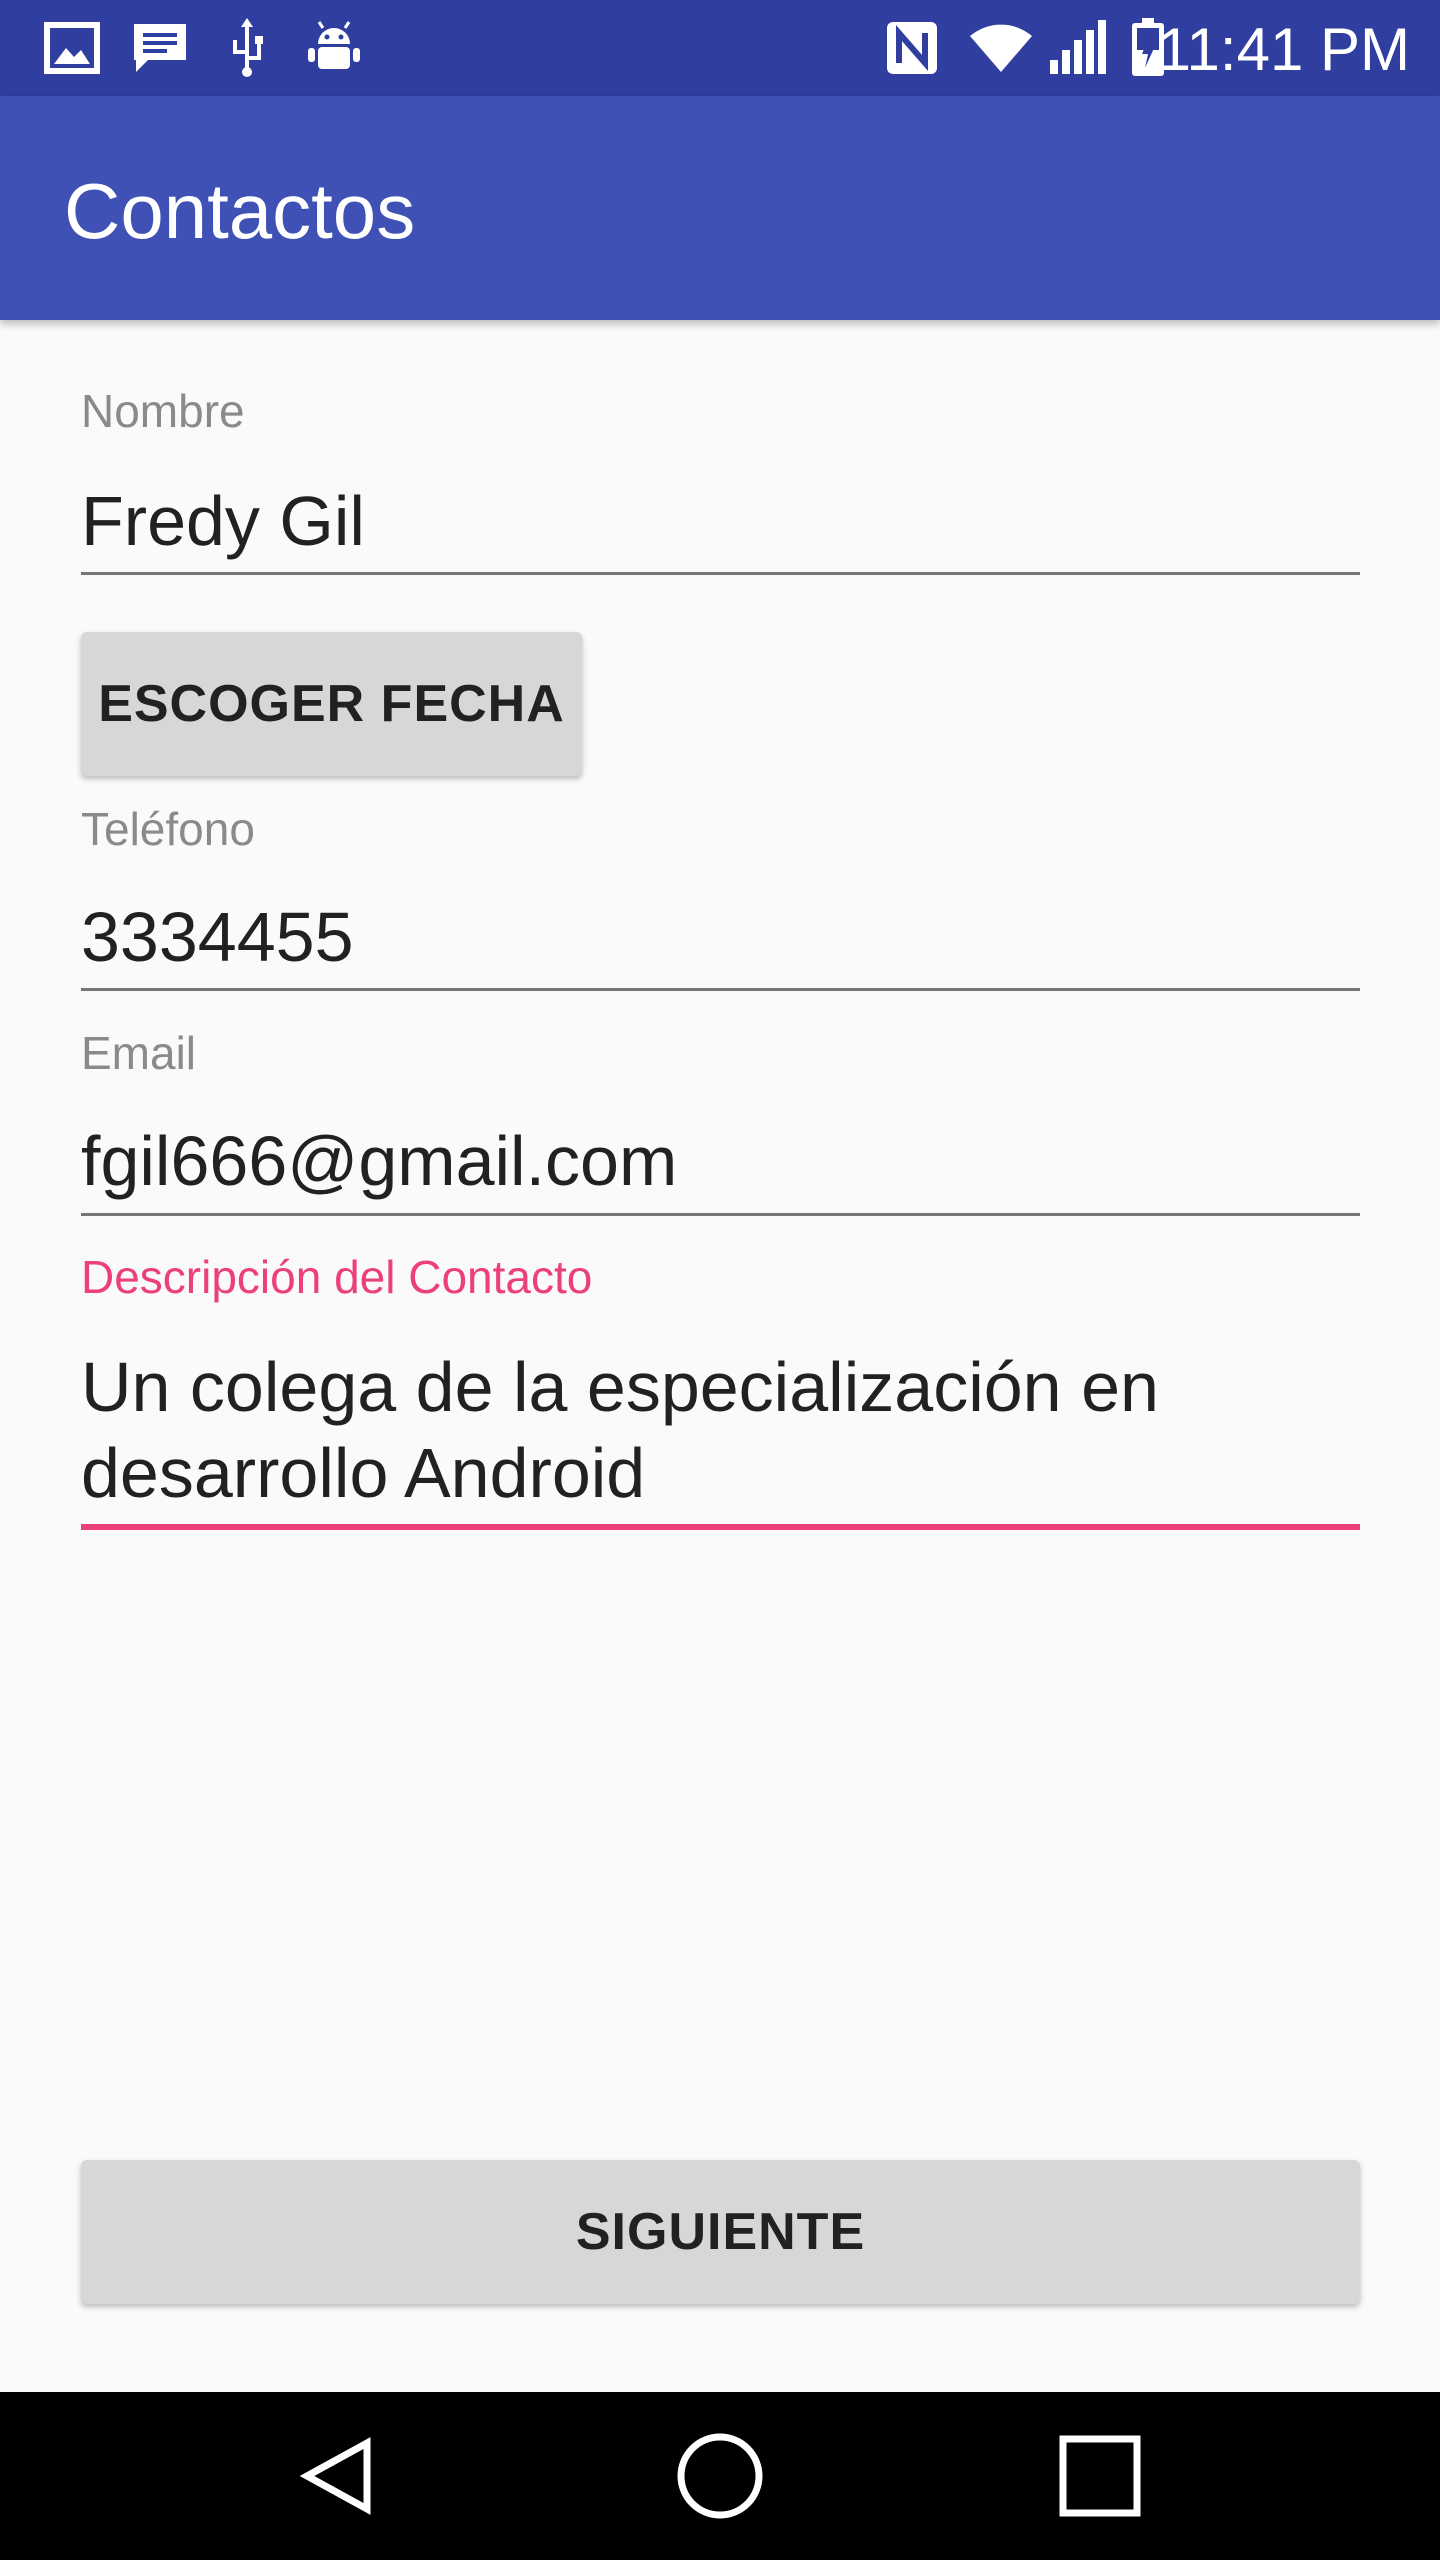  Describe the element at coordinates (720, 989) in the screenshot. I see `telefono-underline` at that location.